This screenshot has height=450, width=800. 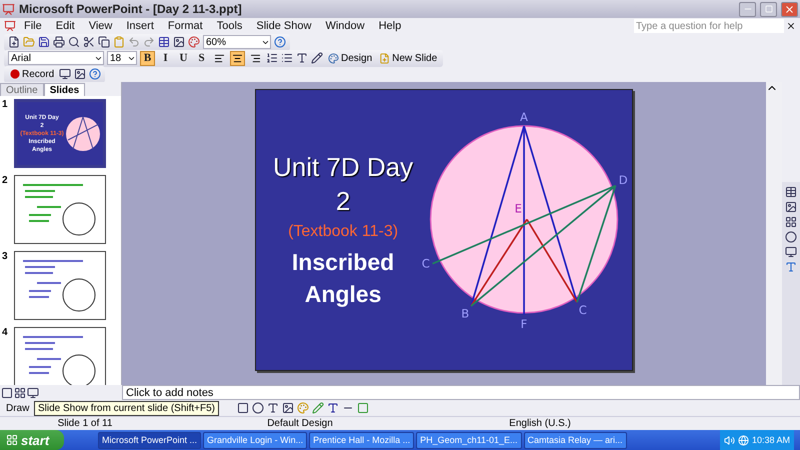 I want to click on slide-number: 3, so click(x=5, y=257).